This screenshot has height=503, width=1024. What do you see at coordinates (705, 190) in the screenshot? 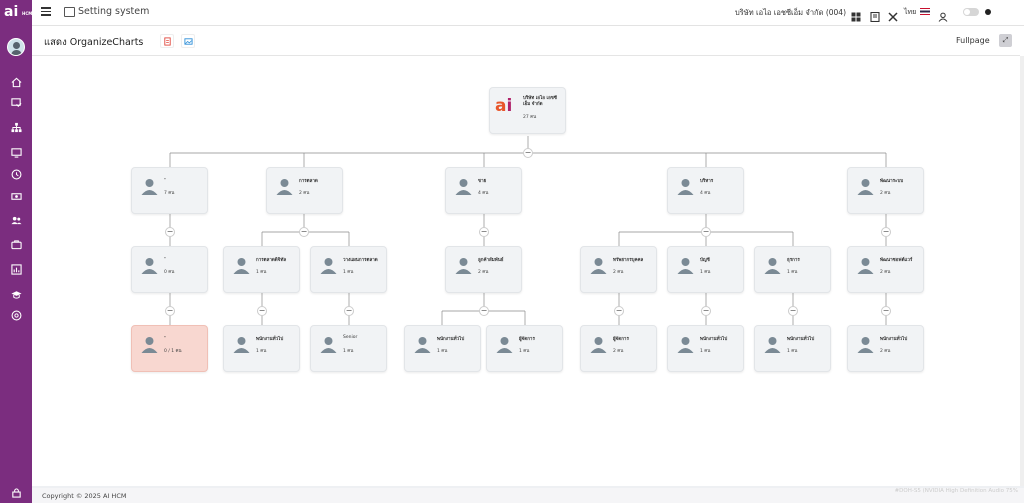
I see `org-node-level1: บริหาร 4 คน` at bounding box center [705, 190].